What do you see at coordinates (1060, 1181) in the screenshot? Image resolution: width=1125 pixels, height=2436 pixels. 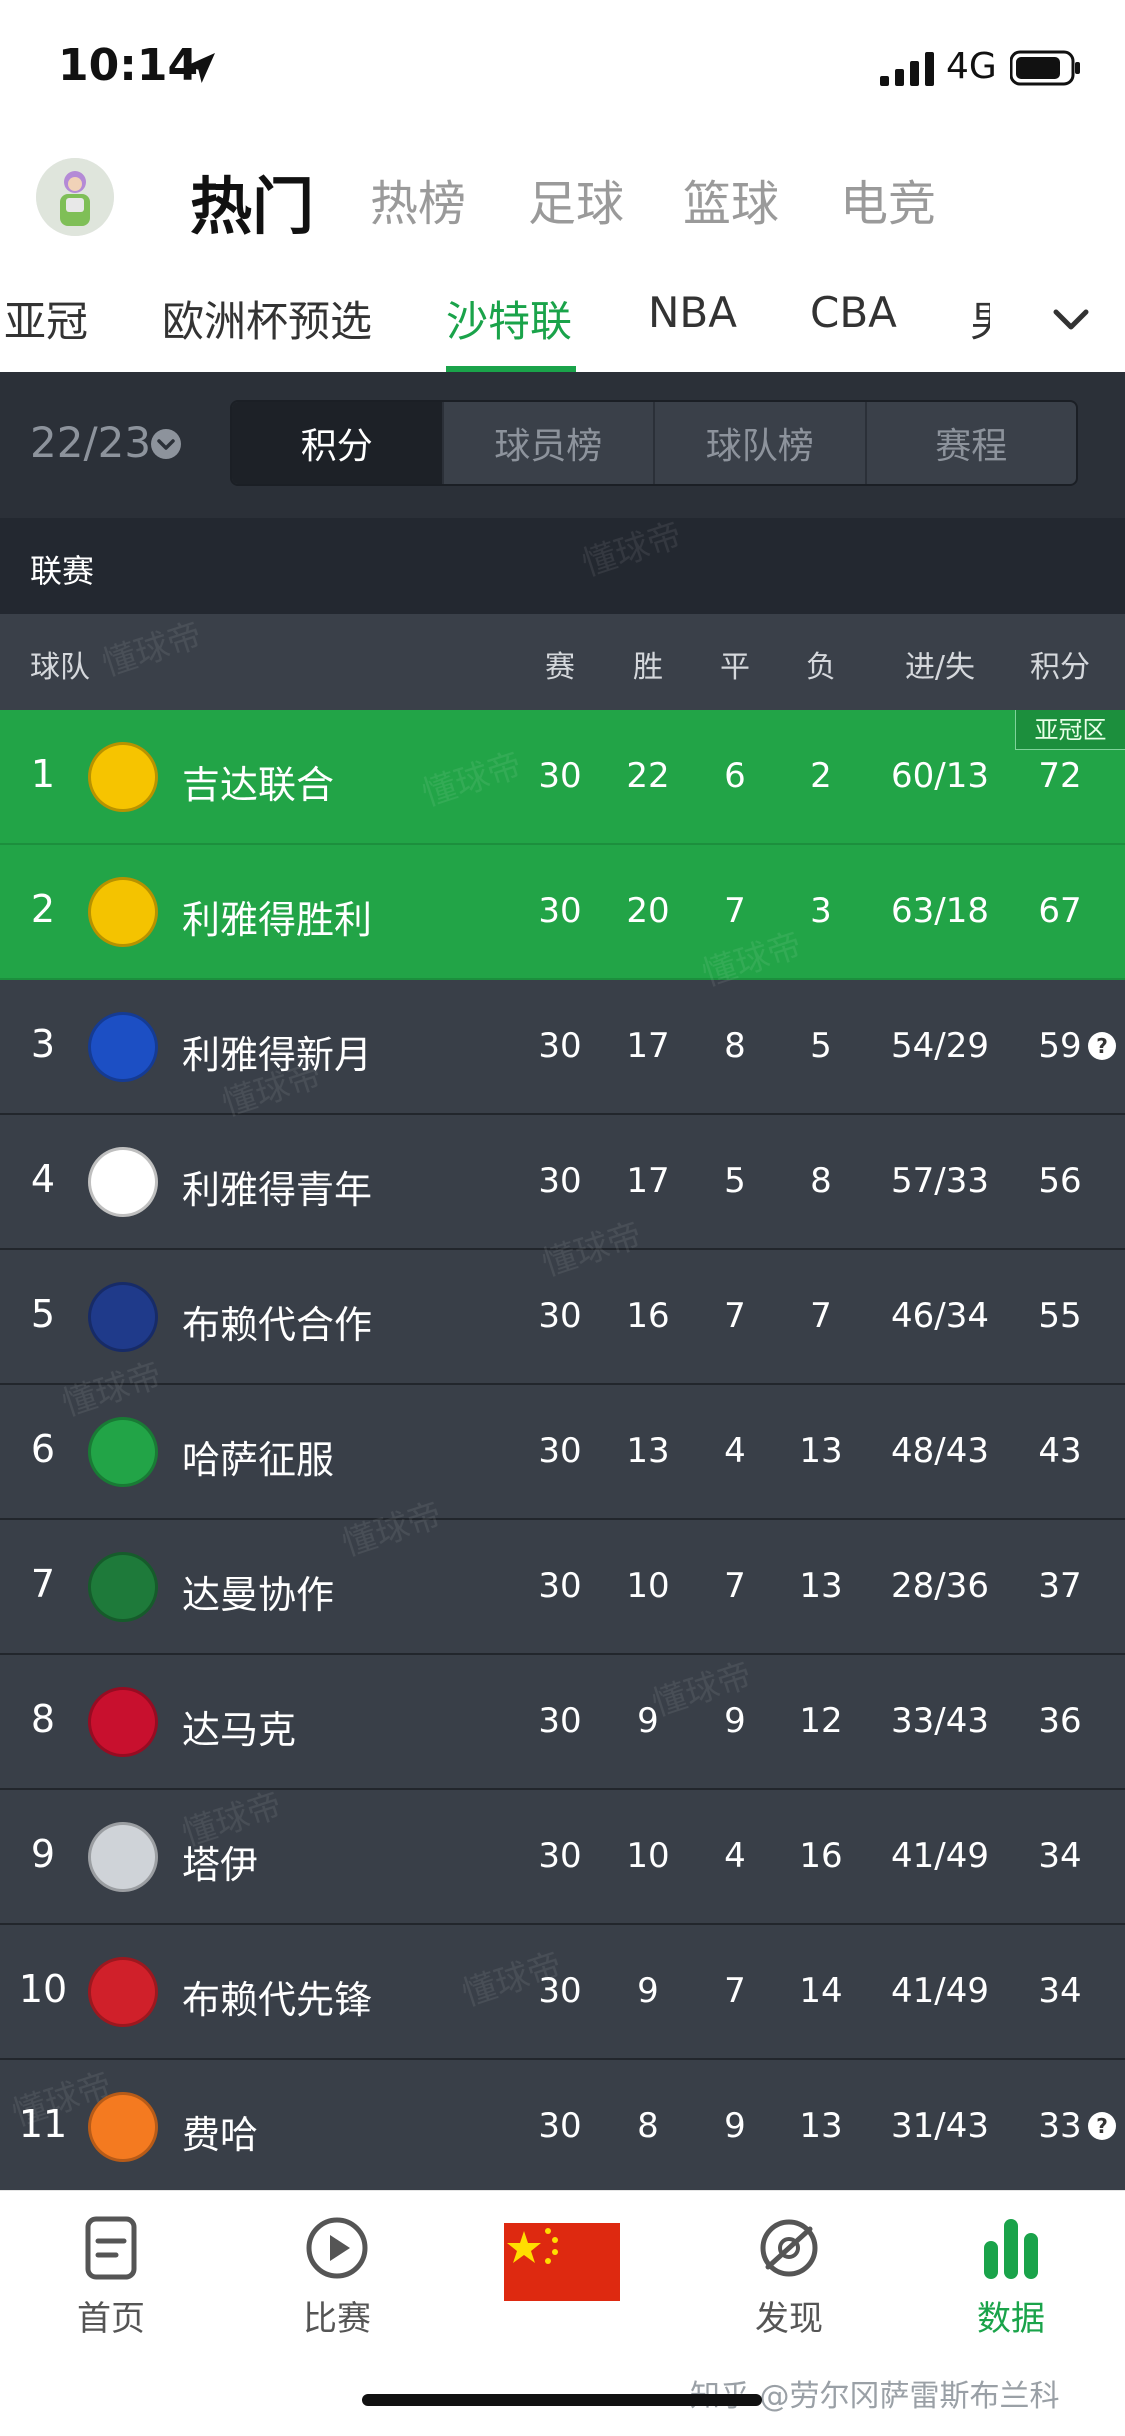 I see `stat-points: 56` at bounding box center [1060, 1181].